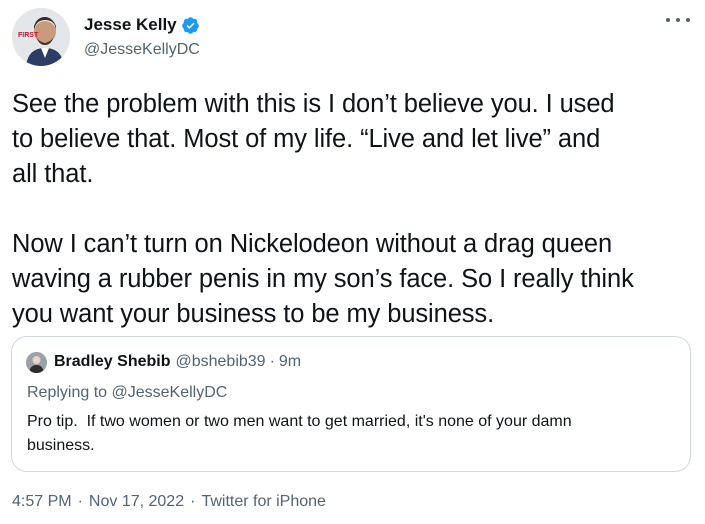 This screenshot has width=705, height=524. What do you see at coordinates (142, 50) in the screenshot?
I see `author-handle: @JesseKellyDC` at bounding box center [142, 50].